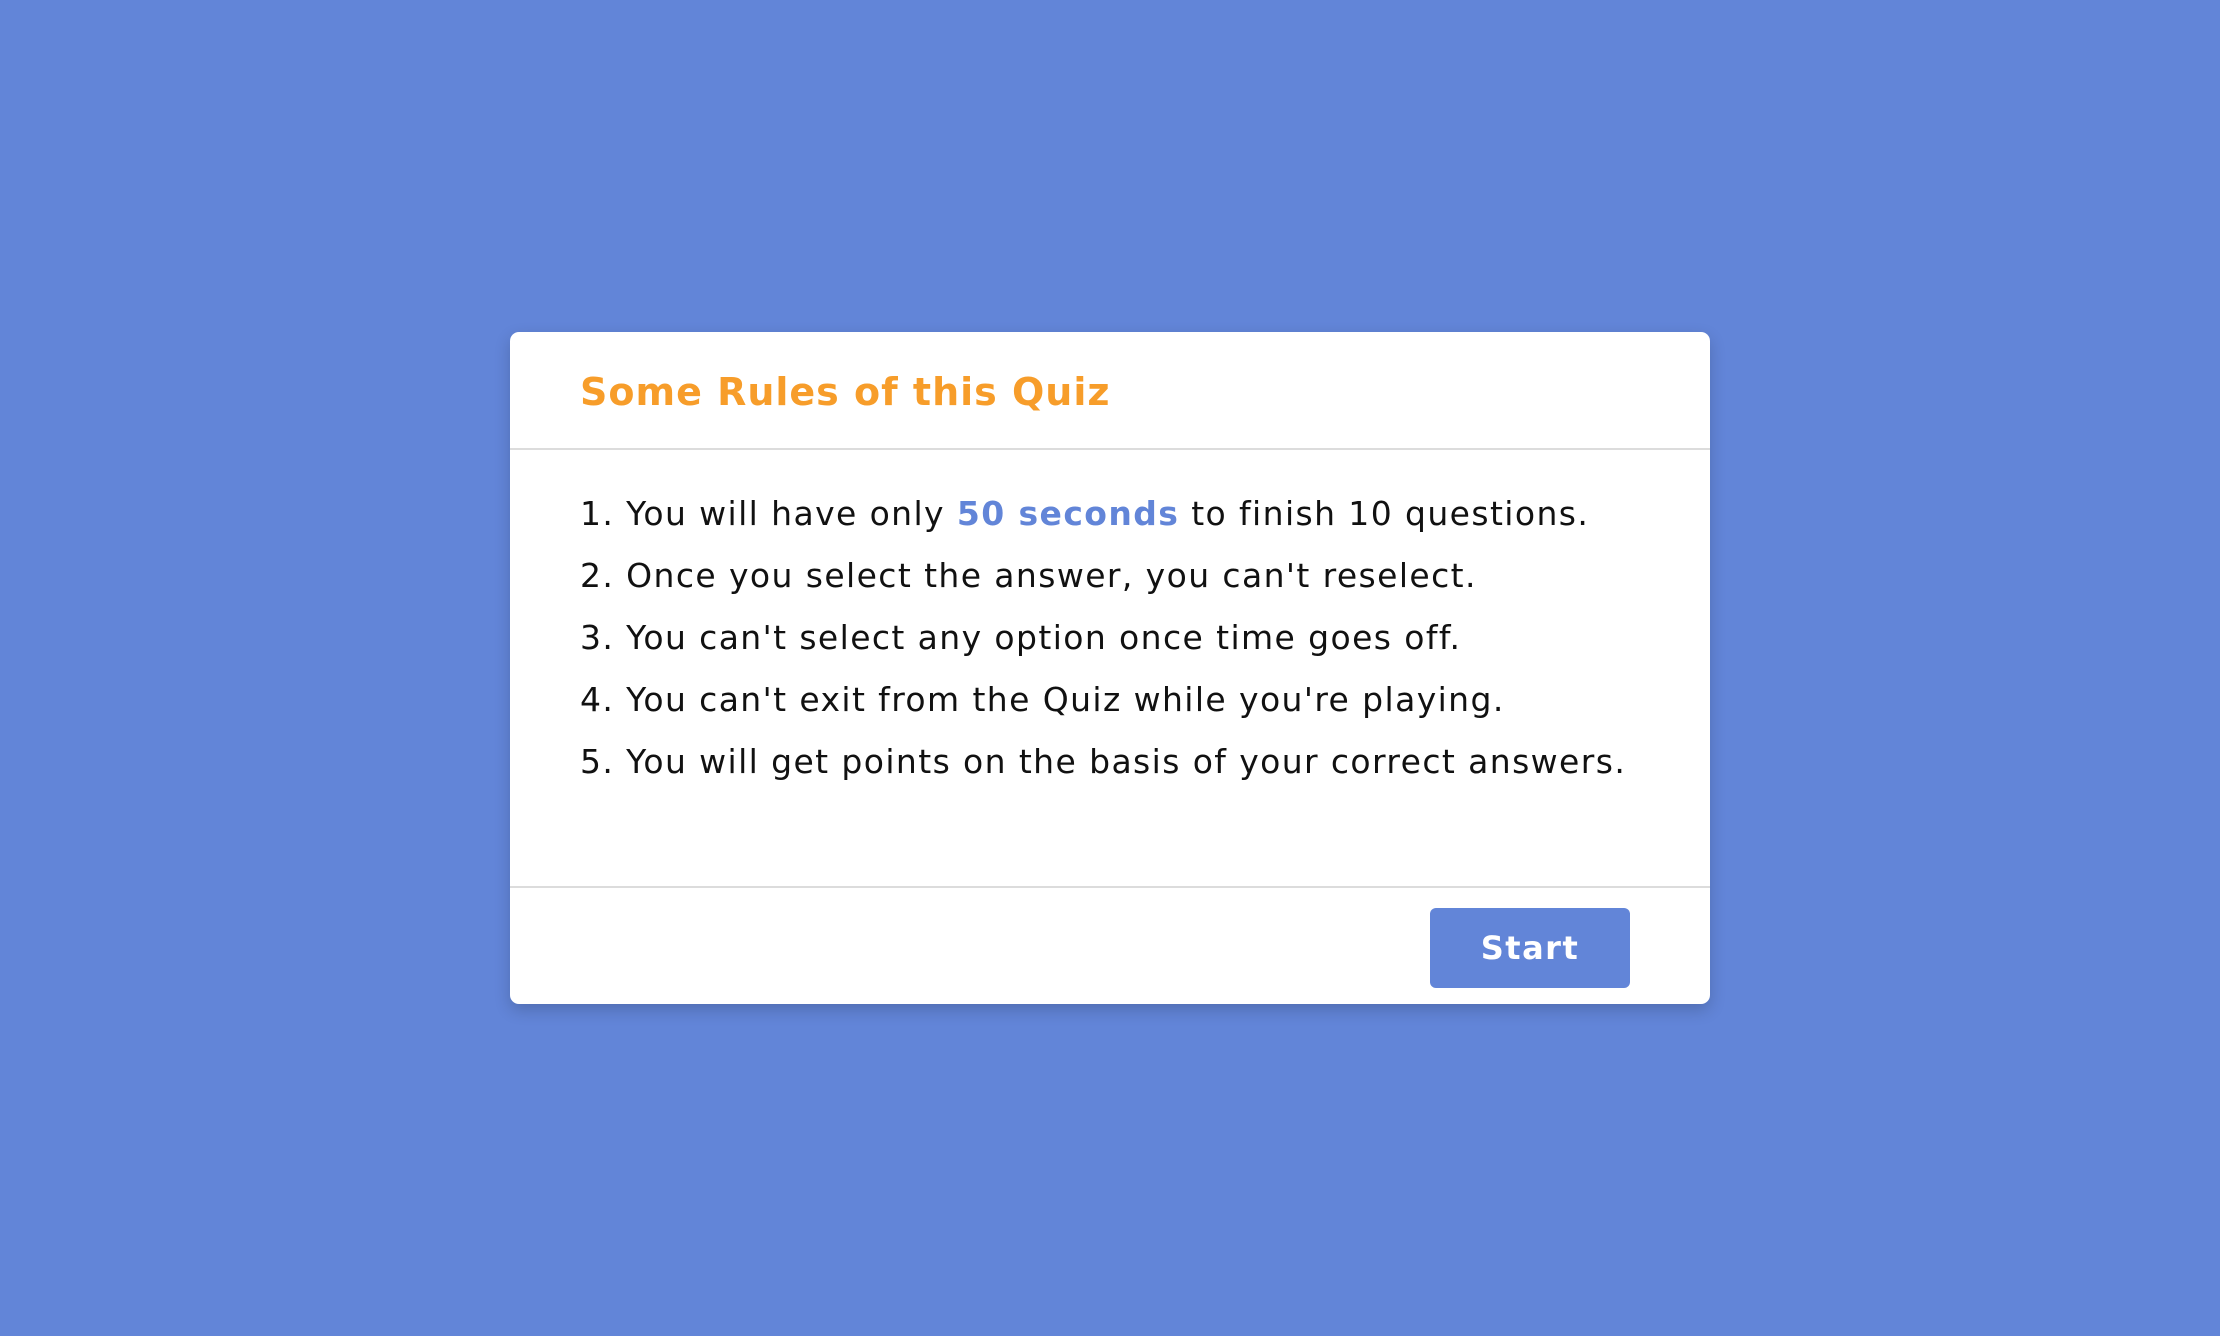 The width and height of the screenshot is (2220, 1336). I want to click on page-title: Some Rules of this Quiz, so click(845, 392).